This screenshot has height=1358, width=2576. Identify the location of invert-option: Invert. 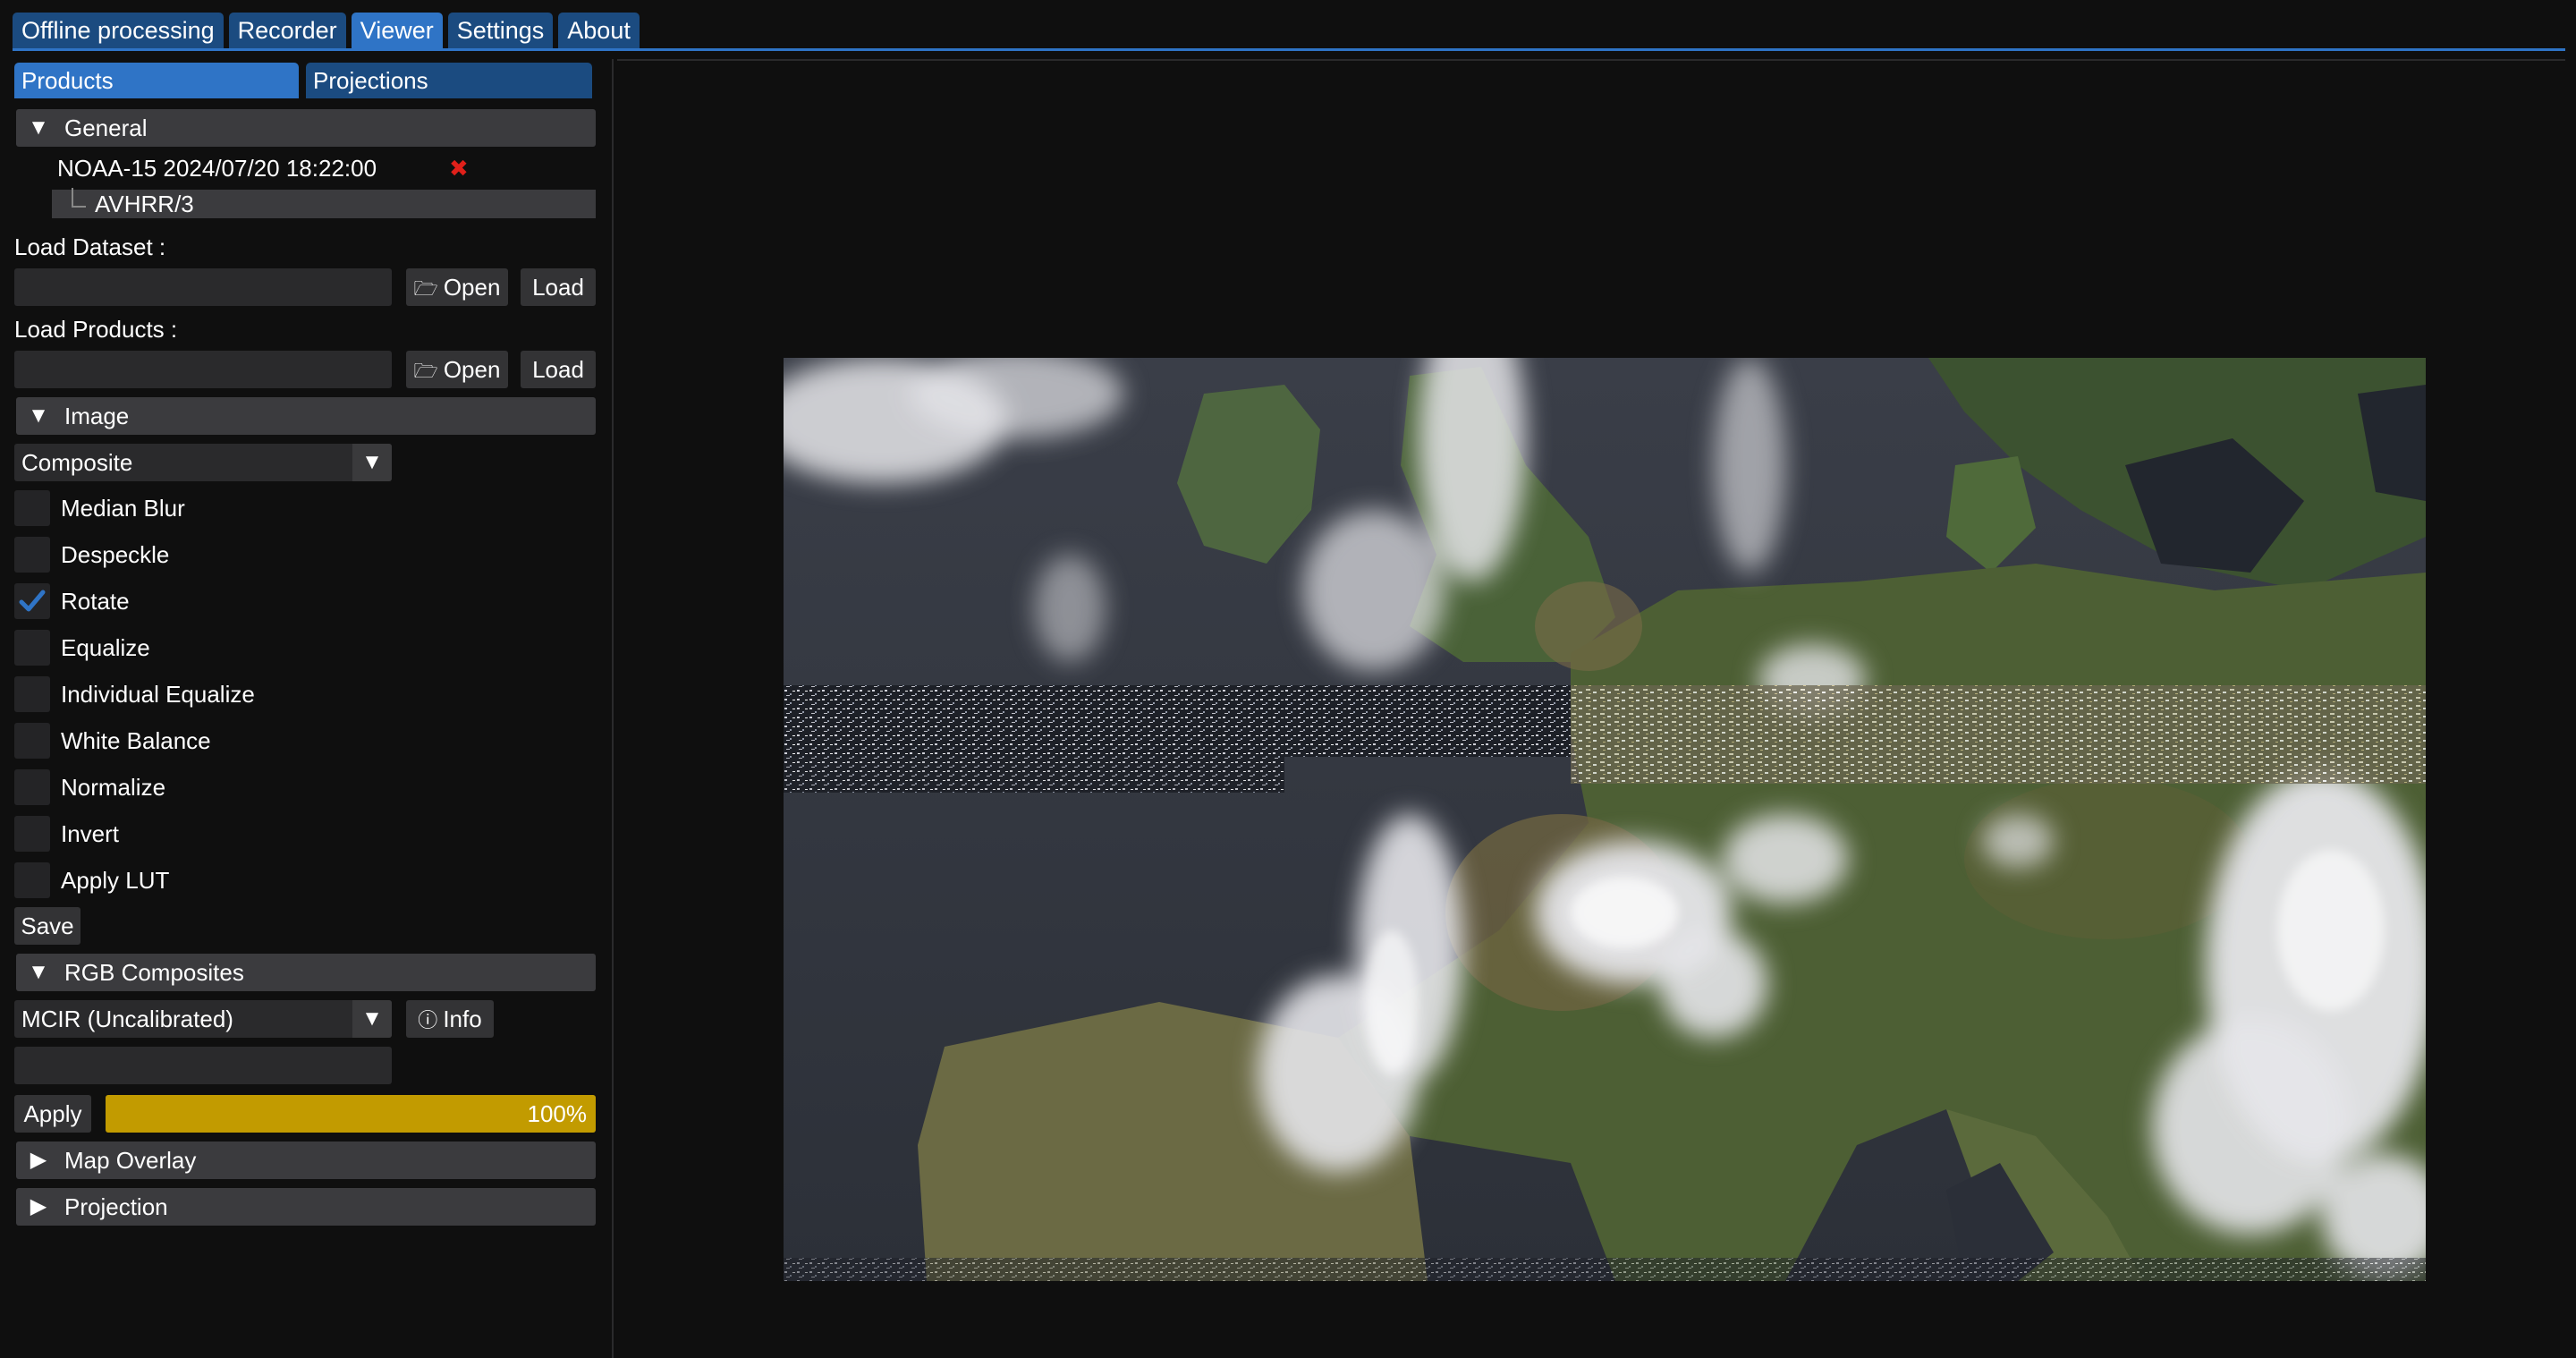
(238, 833).